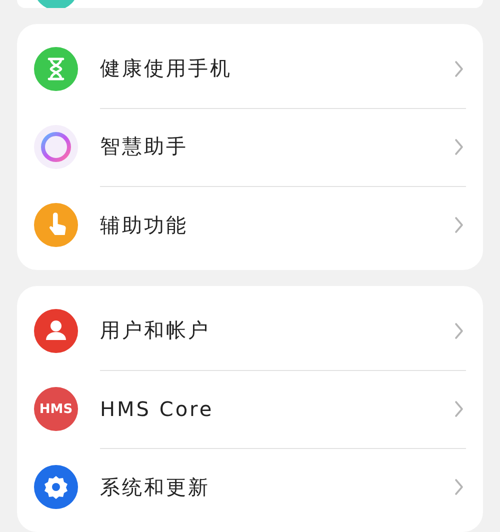 The width and height of the screenshot is (500, 532). What do you see at coordinates (56, 409) in the screenshot?
I see `hms-logo: HMS` at bounding box center [56, 409].